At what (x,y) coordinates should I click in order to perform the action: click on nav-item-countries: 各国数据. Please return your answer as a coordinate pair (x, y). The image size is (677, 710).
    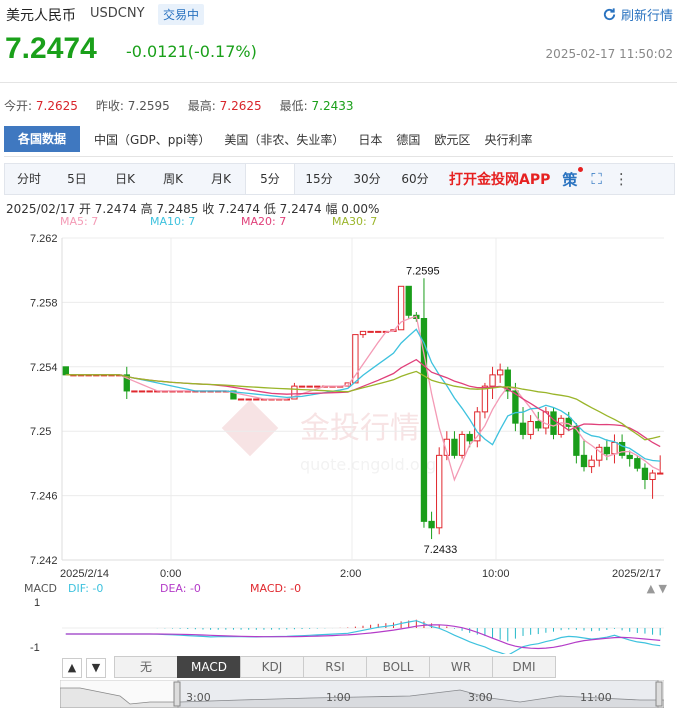
    Looking at the image, I should click on (42, 139).